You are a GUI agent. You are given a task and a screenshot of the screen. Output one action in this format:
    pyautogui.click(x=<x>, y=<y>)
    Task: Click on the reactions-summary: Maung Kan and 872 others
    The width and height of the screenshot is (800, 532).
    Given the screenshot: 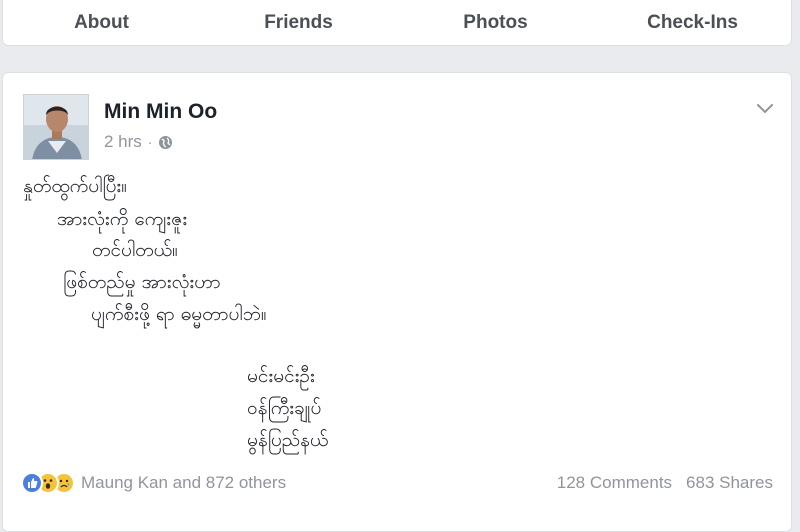 What is the action you would take?
    pyautogui.click(x=153, y=483)
    